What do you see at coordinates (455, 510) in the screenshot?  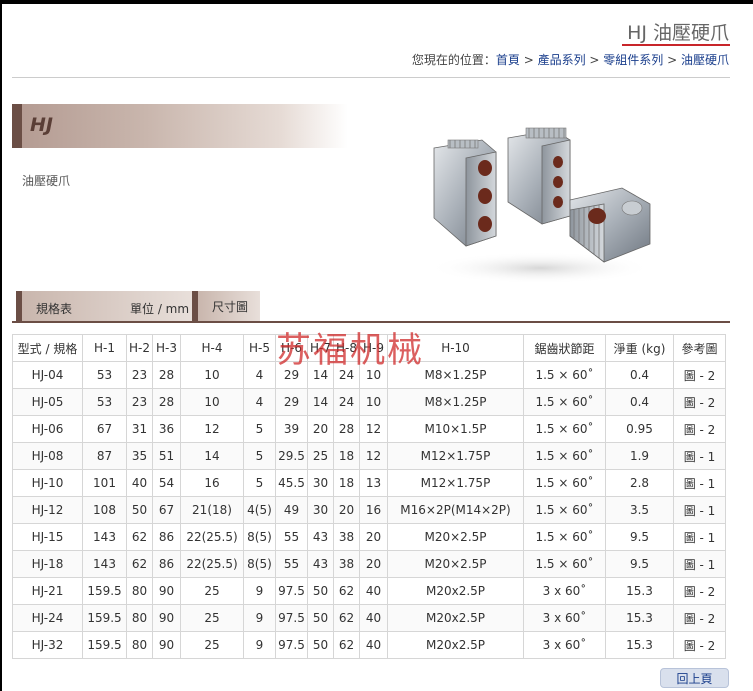 I see `table-cell: M16×2P(M14×2P)` at bounding box center [455, 510].